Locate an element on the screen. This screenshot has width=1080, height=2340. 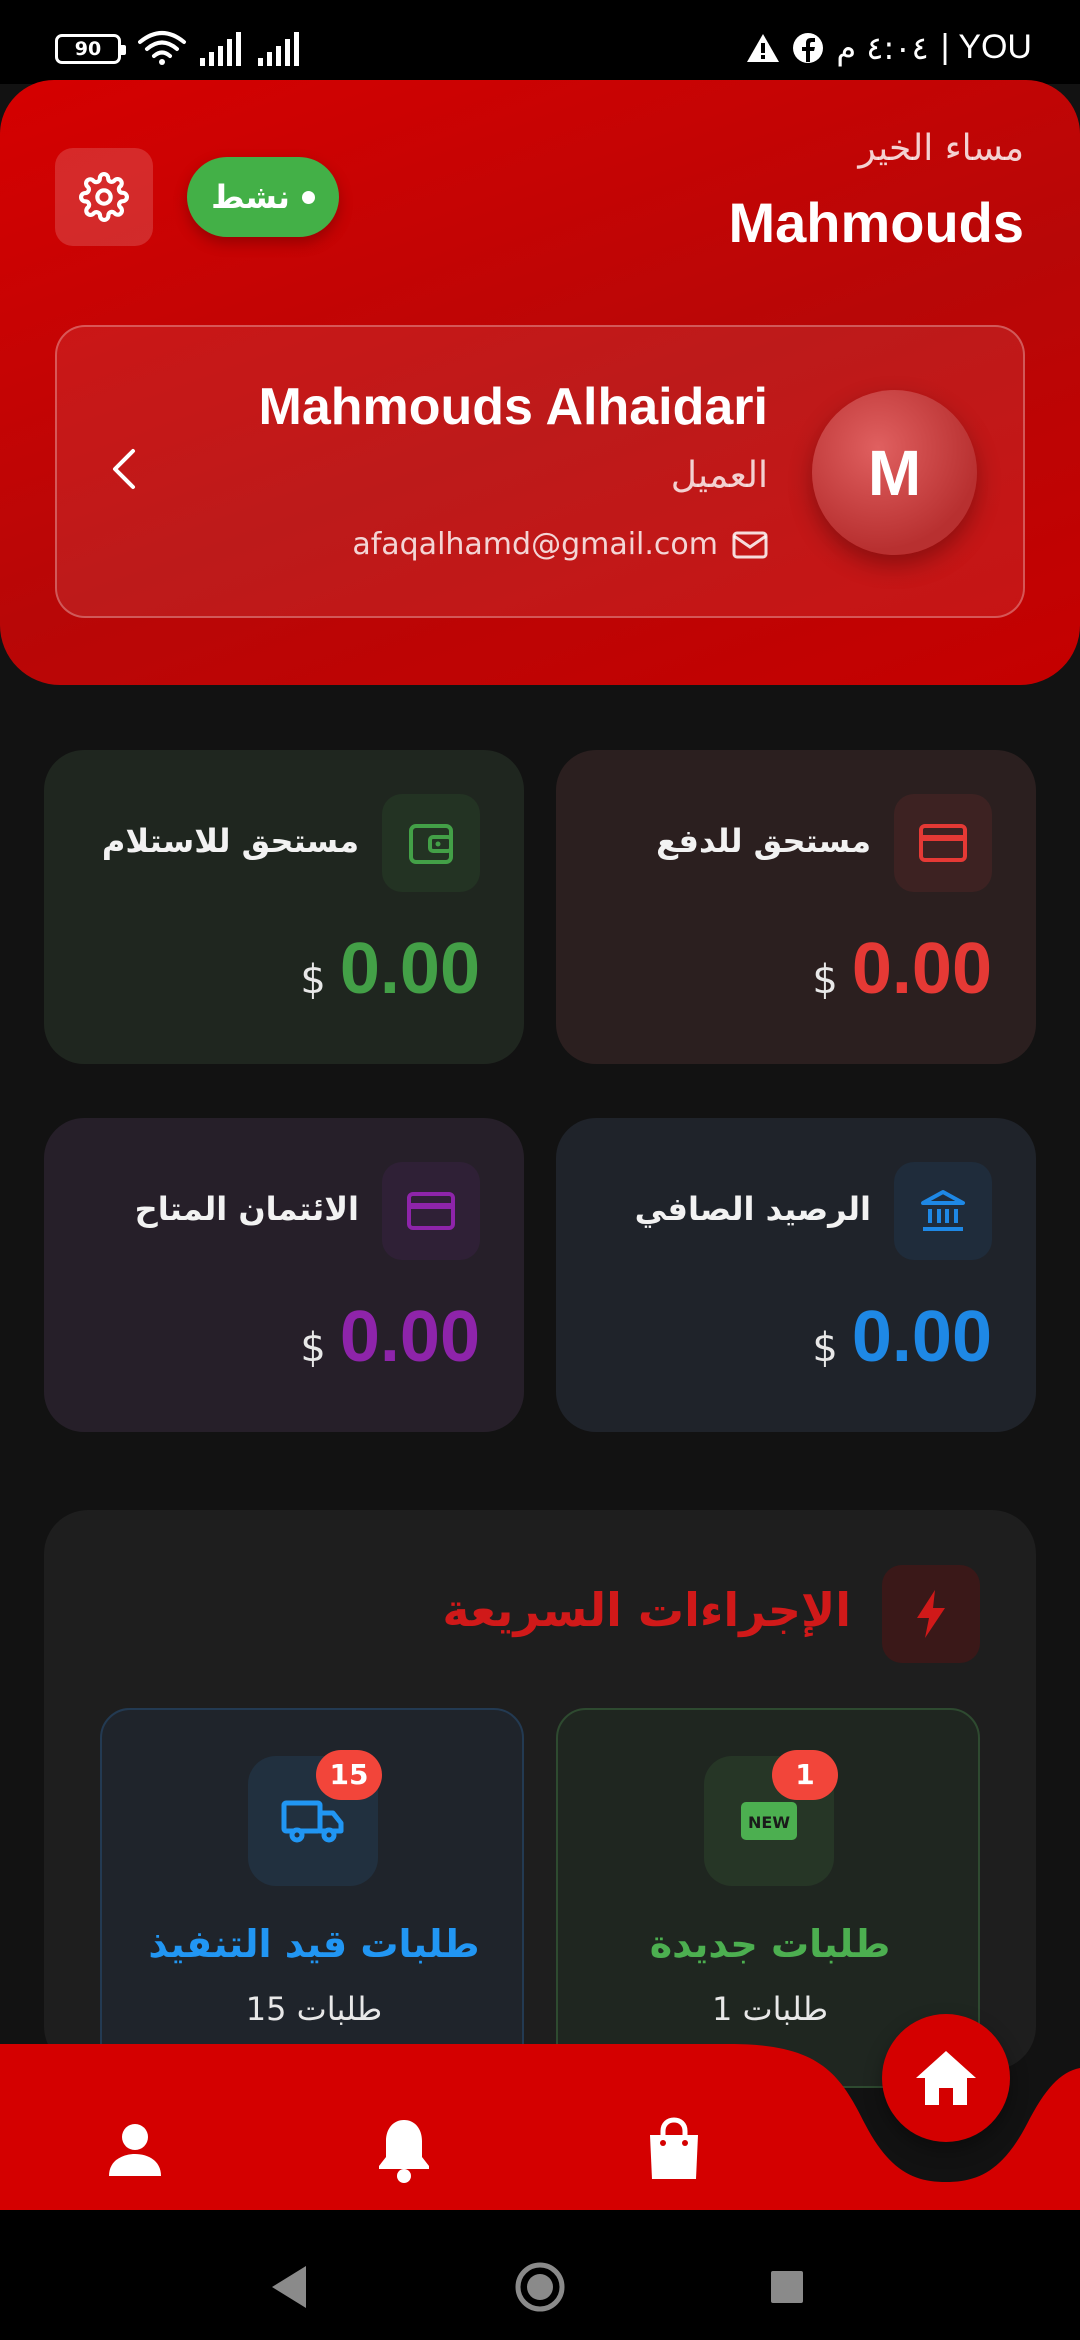
carrier-name: YOU is located at coordinates (995, 47).